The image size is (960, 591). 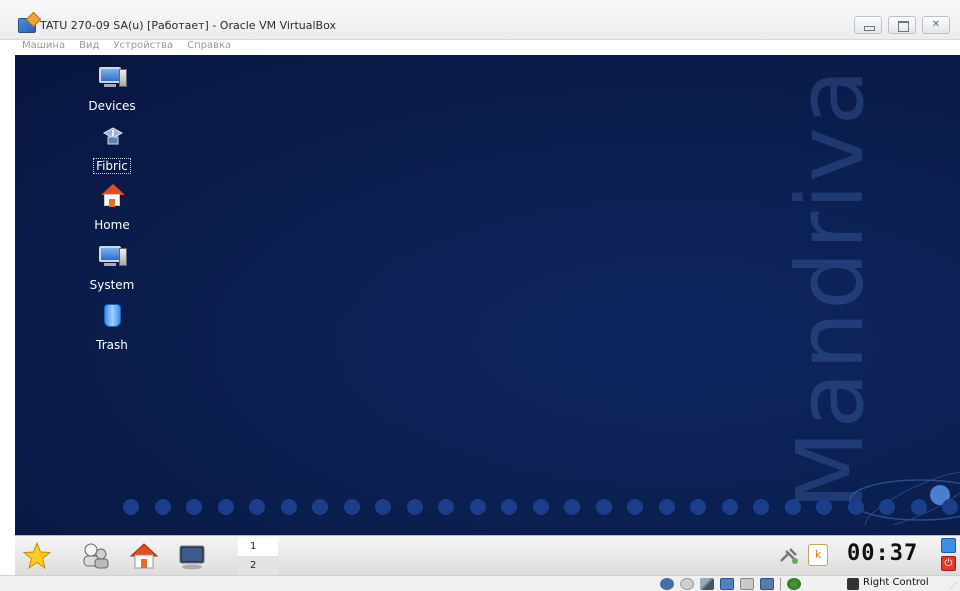 I want to click on clock: 00:37, so click(x=882, y=553).